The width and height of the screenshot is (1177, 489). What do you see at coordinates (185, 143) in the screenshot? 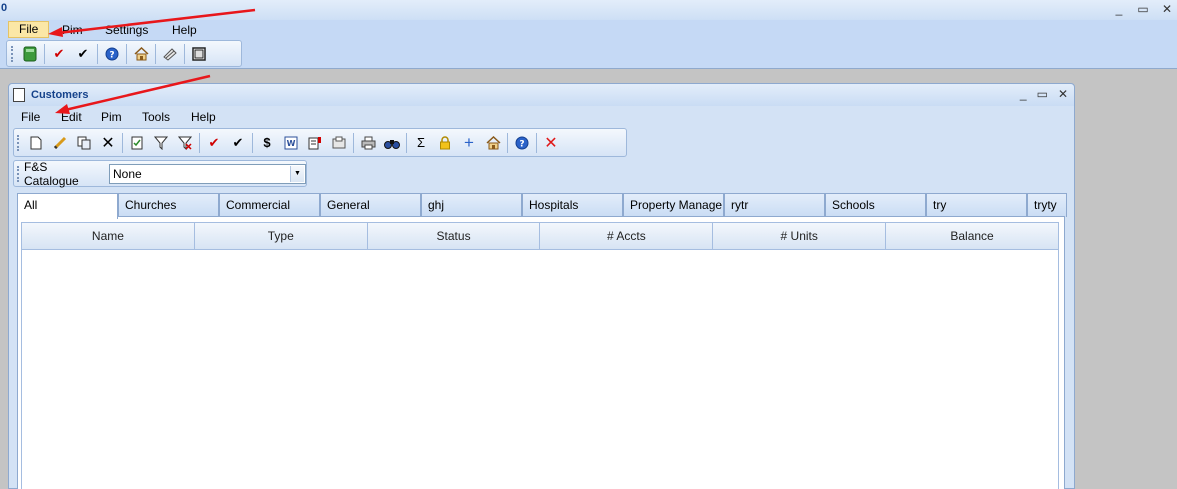
I see `clear-filter-icon` at bounding box center [185, 143].